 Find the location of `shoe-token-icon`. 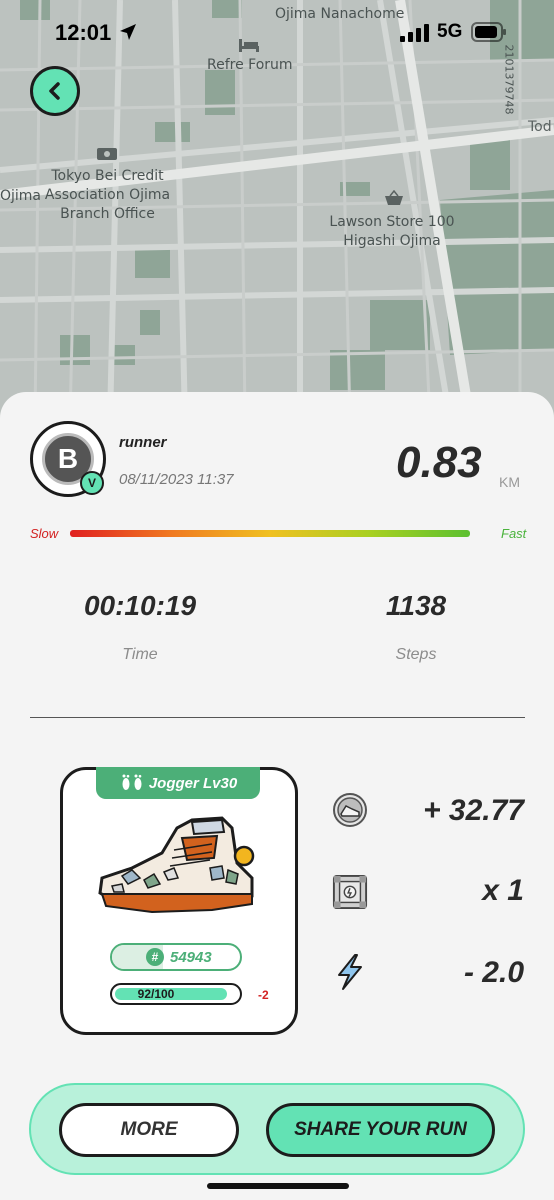

shoe-token-icon is located at coordinates (350, 810).